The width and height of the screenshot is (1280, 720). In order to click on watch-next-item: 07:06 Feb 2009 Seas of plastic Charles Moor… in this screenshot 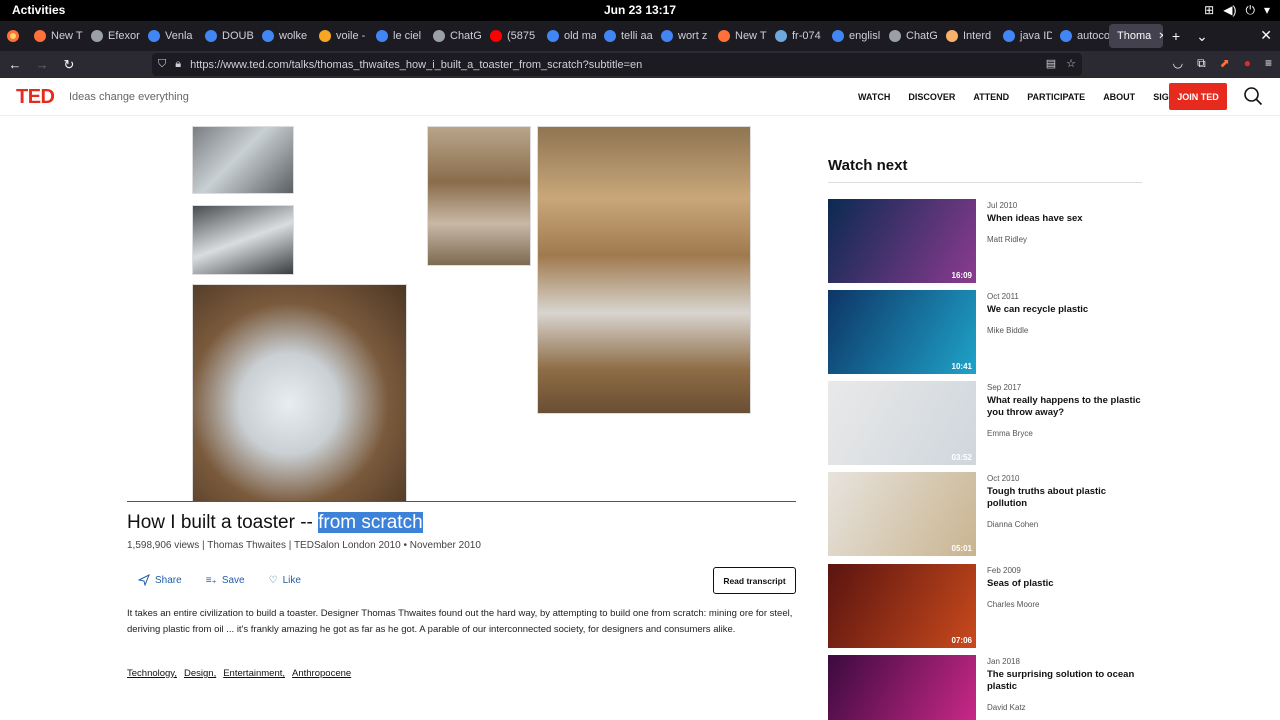, I will do `click(988, 606)`.